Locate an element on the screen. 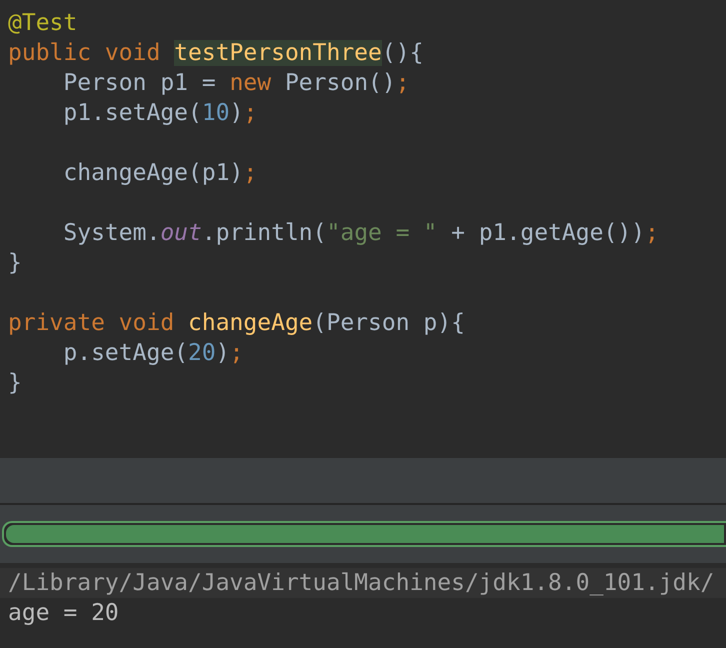  console-line: age = 20 is located at coordinates (63, 613).